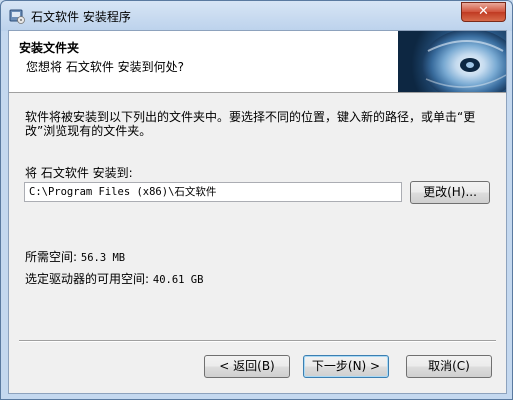  What do you see at coordinates (346, 366) in the screenshot?
I see `next-button: 下一步(N) >` at bounding box center [346, 366].